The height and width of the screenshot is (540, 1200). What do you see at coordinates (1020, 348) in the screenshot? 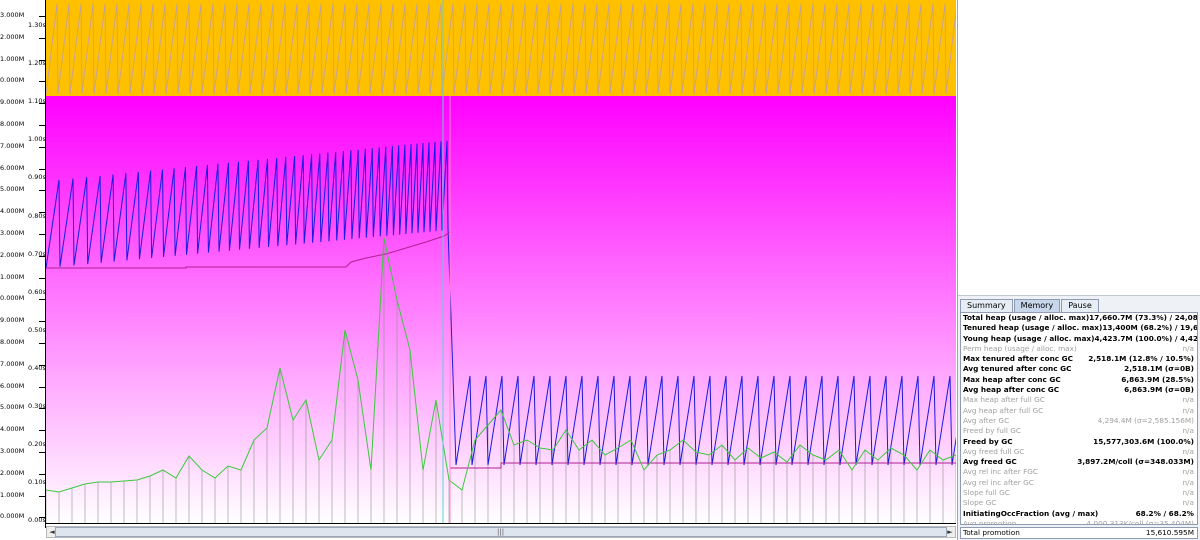
I see `stat-label: Perm heap (usage / alloc. max)` at bounding box center [1020, 348].